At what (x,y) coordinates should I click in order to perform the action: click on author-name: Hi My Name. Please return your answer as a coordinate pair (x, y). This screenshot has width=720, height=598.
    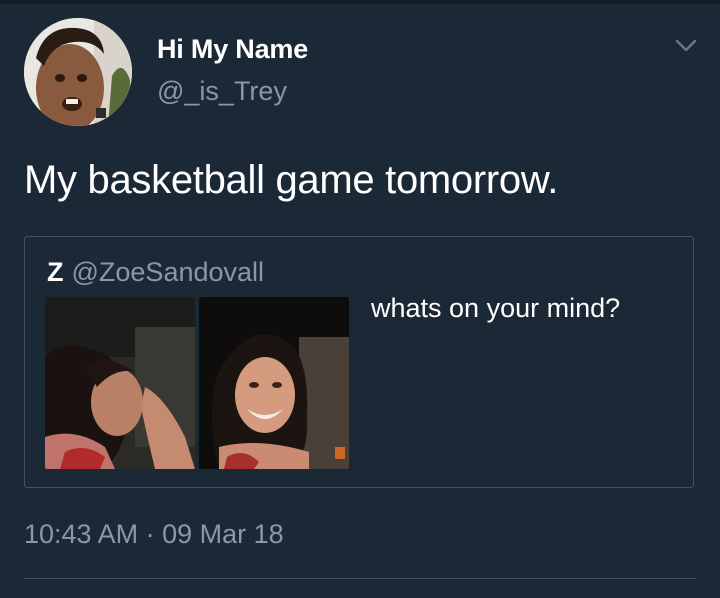
    Looking at the image, I should click on (232, 49).